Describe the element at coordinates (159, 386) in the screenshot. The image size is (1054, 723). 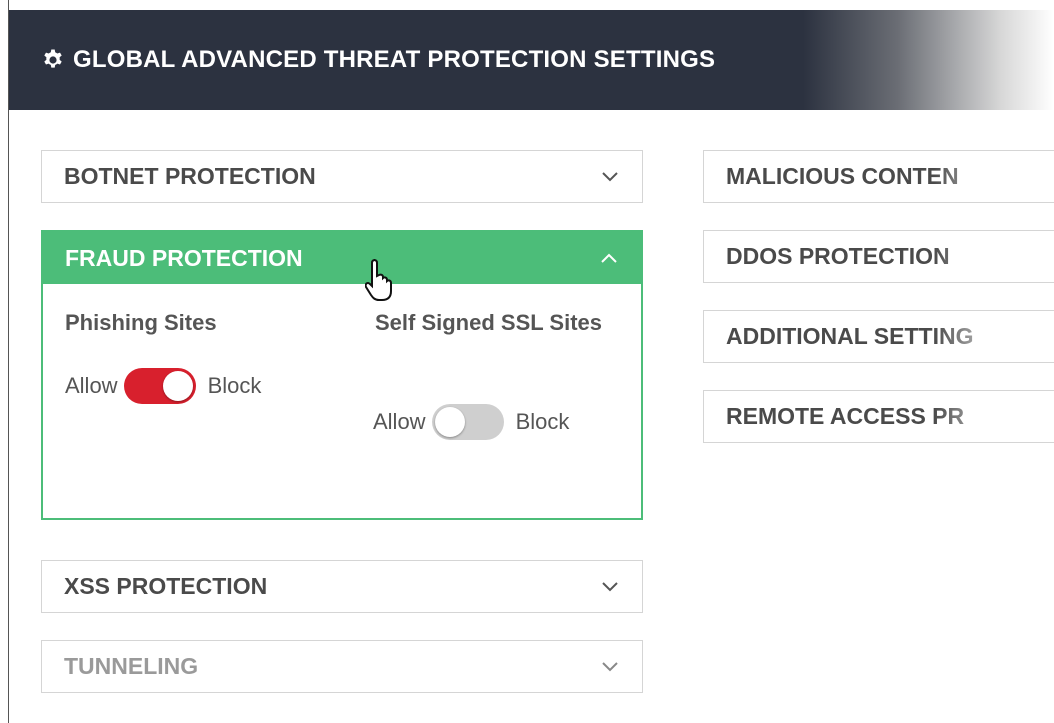
I see `phishing-toggle` at that location.